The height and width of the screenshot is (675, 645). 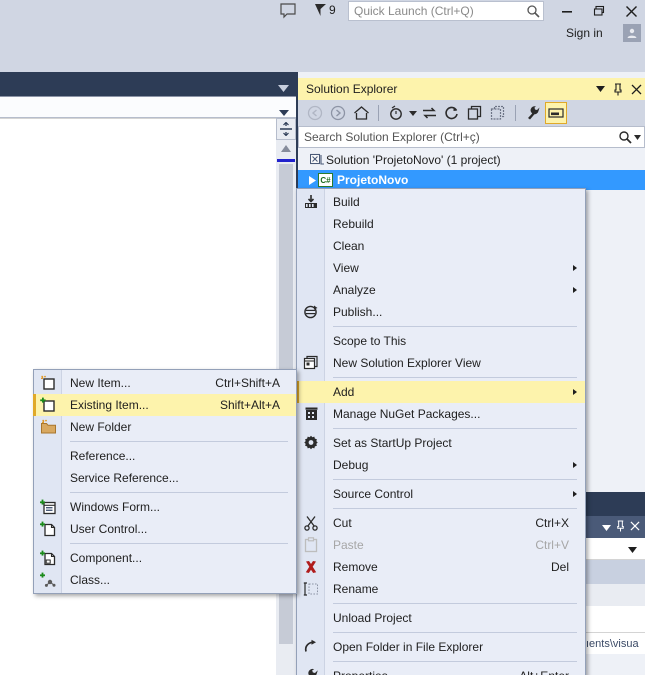 What do you see at coordinates (441, 465) in the screenshot?
I see `menu-item-debug: Debug` at bounding box center [441, 465].